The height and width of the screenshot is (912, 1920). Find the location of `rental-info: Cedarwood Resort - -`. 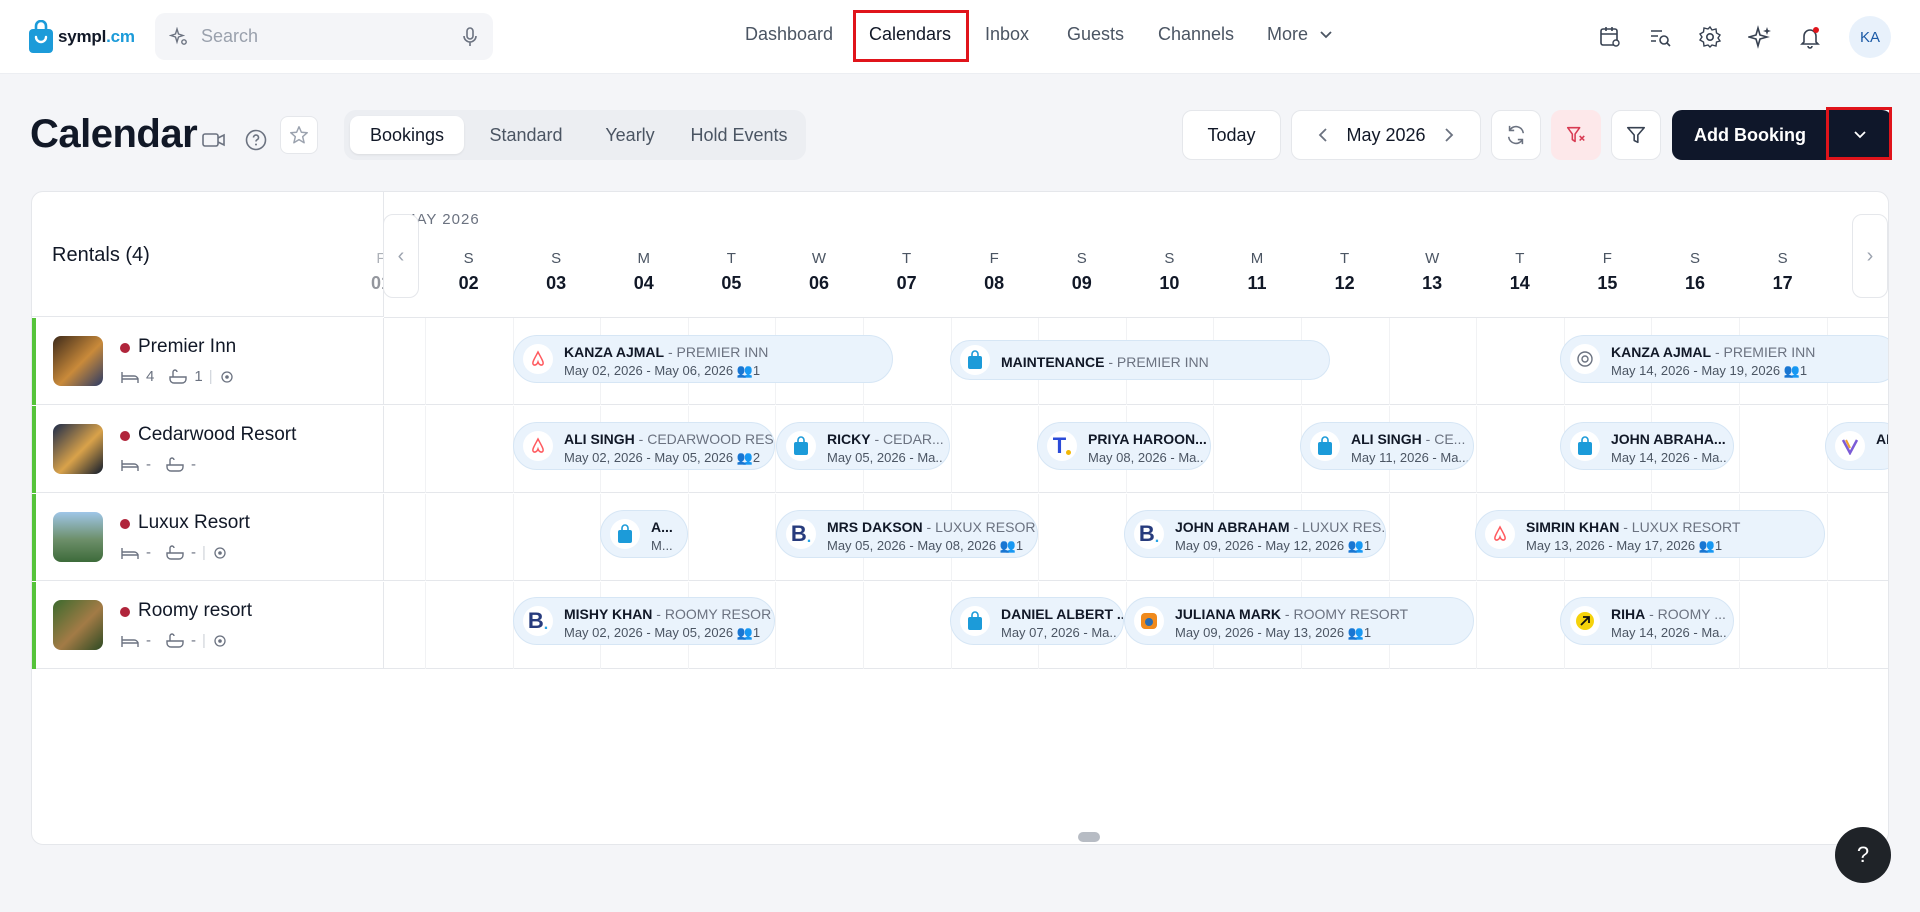

rental-info: Cedarwood Resort - - is located at coordinates (208, 449).